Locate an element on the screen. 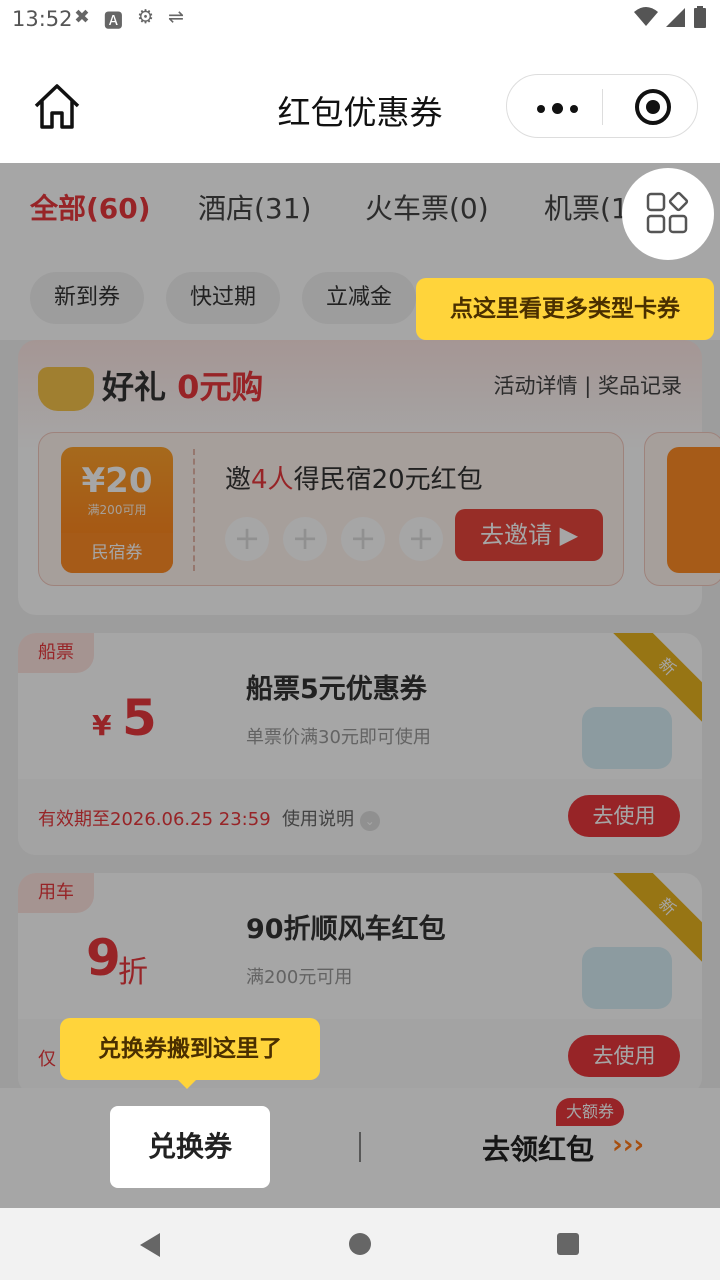  more-icon is located at coordinates (557, 108).